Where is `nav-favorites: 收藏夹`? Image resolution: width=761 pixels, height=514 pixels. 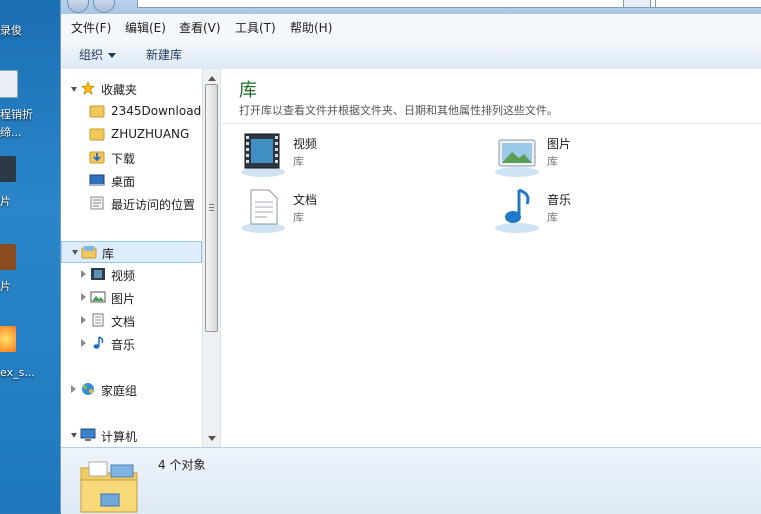 nav-favorites: 收藏夹 is located at coordinates (131, 89).